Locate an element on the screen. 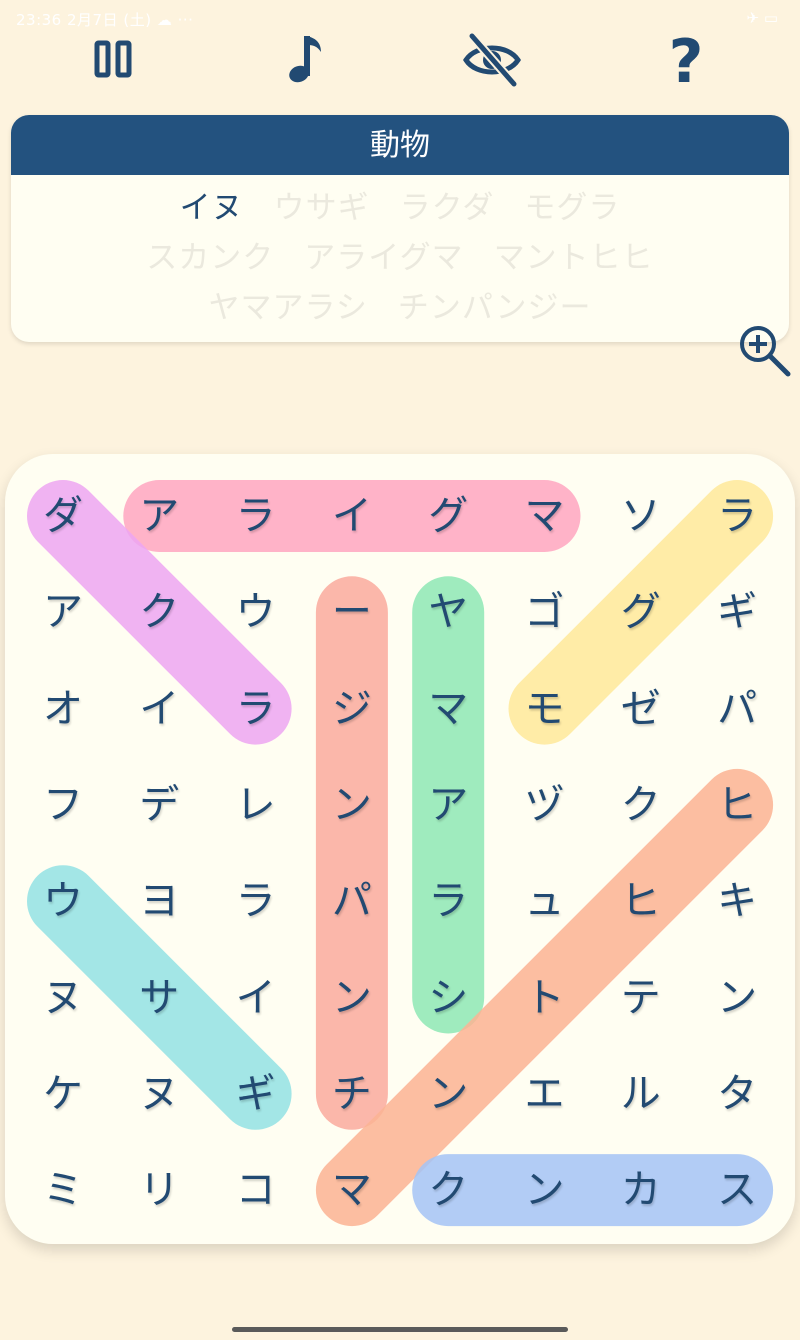 This screenshot has height=1340, width=800. home-indicator is located at coordinates (400, 1329).